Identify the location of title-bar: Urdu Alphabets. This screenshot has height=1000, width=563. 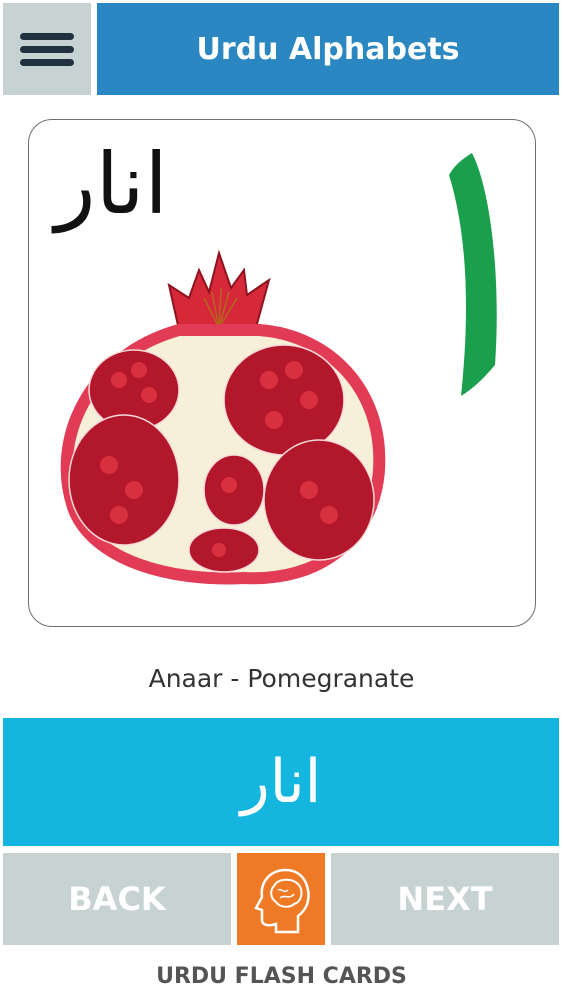
(328, 49).